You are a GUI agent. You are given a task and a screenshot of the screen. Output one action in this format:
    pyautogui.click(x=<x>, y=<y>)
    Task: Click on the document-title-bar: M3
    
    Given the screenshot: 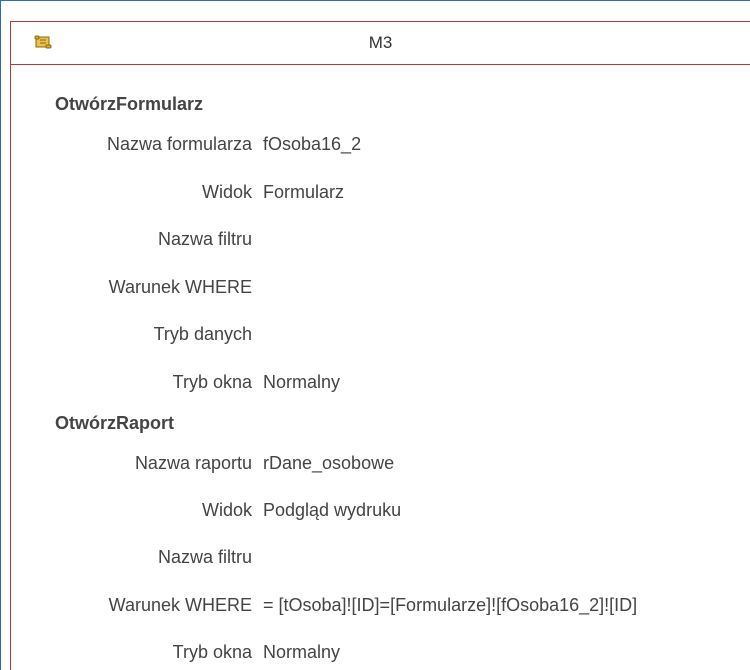 What is the action you would take?
    pyautogui.click(x=380, y=43)
    